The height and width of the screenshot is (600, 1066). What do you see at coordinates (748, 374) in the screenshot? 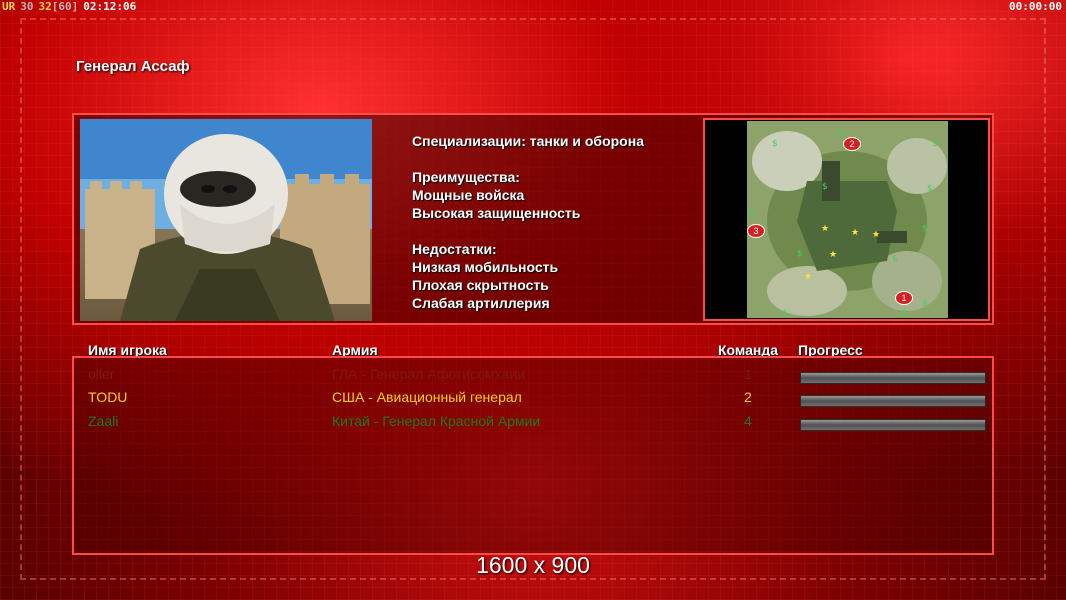
I see `player-team: 1` at bounding box center [748, 374].